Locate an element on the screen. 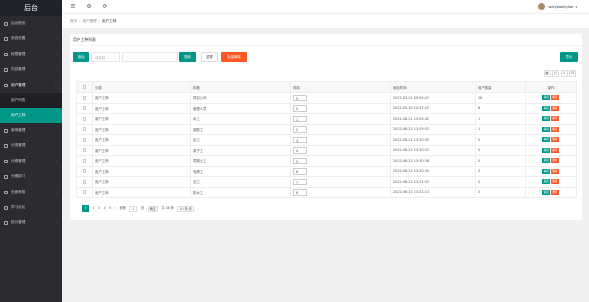 The image size is (589, 302). sort-input: 2 is located at coordinates (300, 129).